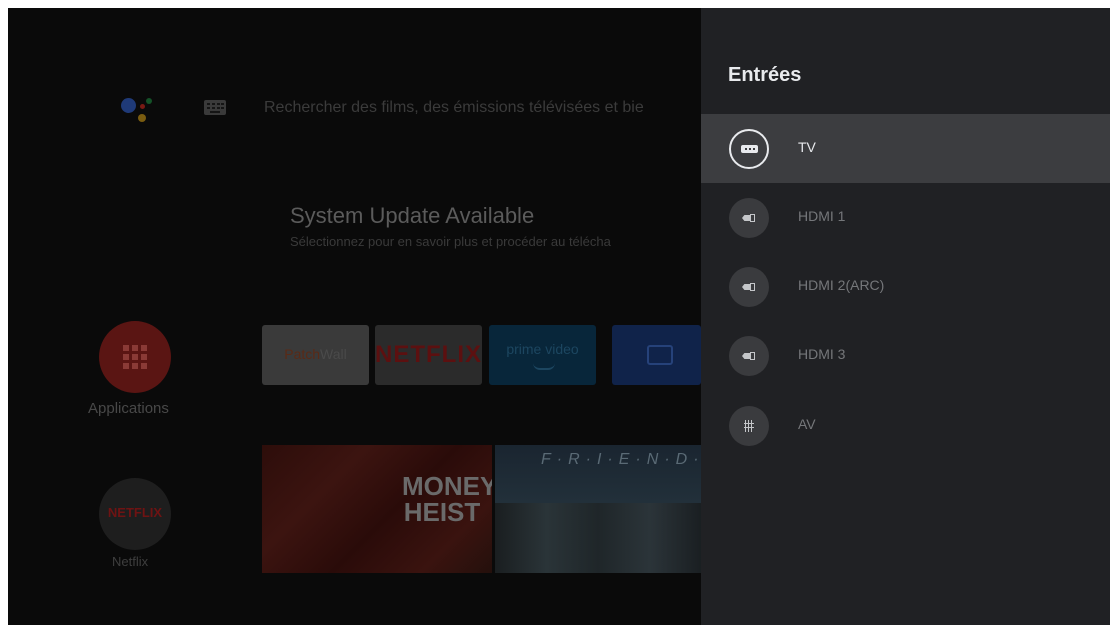  What do you see at coordinates (215, 107) in the screenshot?
I see `keyboard-icon` at bounding box center [215, 107].